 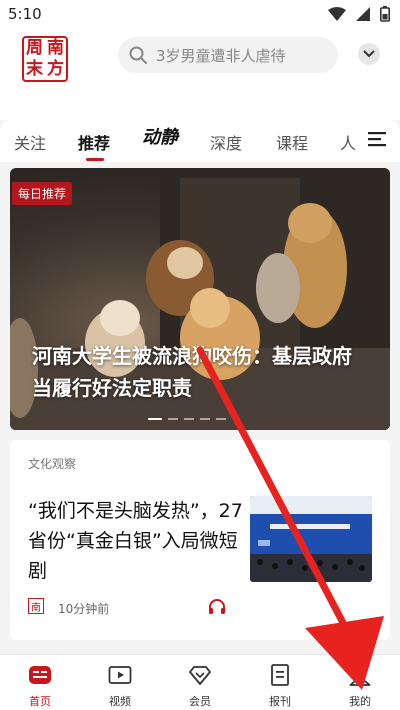 What do you see at coordinates (138, 55) in the screenshot?
I see `search-icon` at bounding box center [138, 55].